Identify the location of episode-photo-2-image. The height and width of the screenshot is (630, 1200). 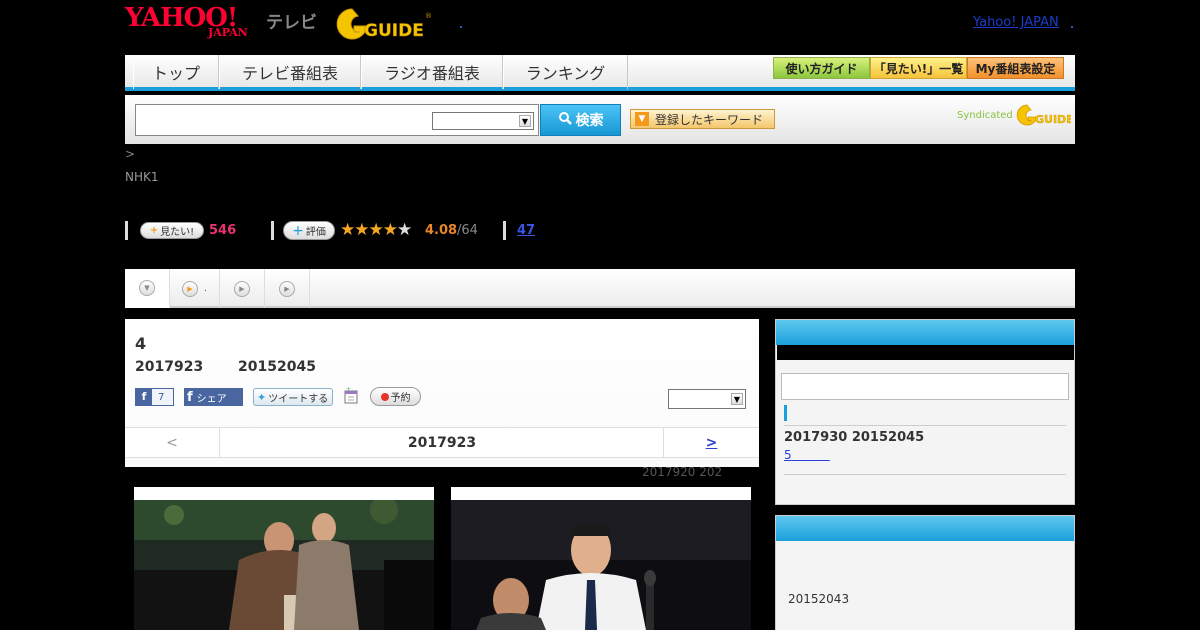
(601, 565).